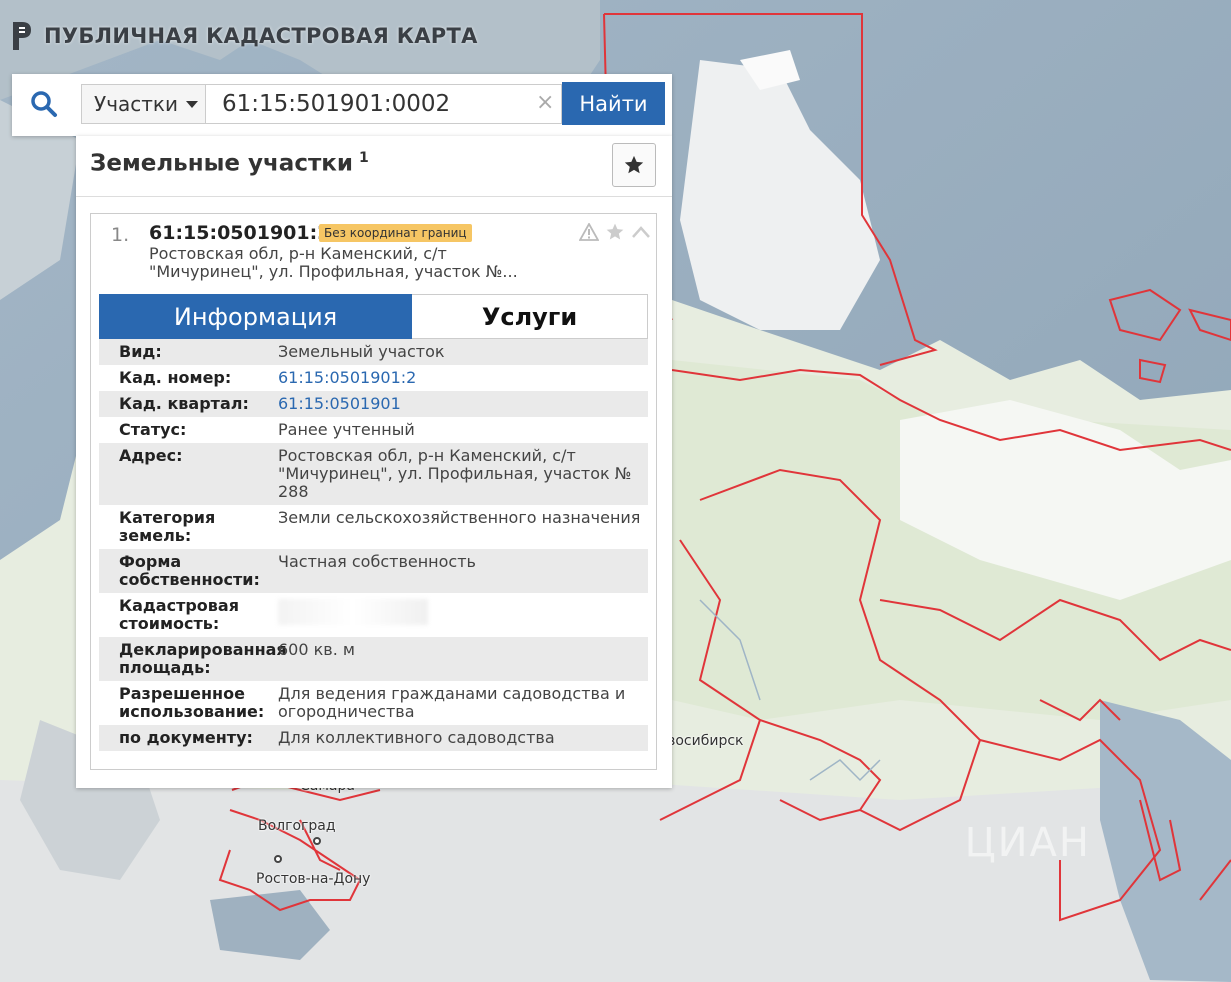 Image resolution: width=1231 pixels, height=982 pixels. I want to click on results-title-text: Земельные участки, so click(222, 163).